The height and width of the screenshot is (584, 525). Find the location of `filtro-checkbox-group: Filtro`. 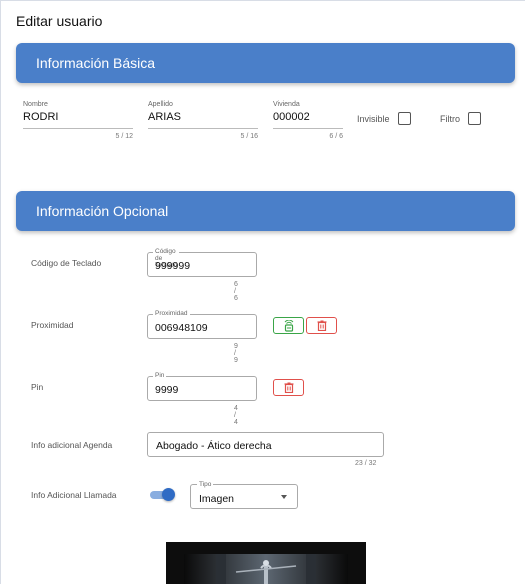

filtro-checkbox-group: Filtro is located at coordinates (460, 118).